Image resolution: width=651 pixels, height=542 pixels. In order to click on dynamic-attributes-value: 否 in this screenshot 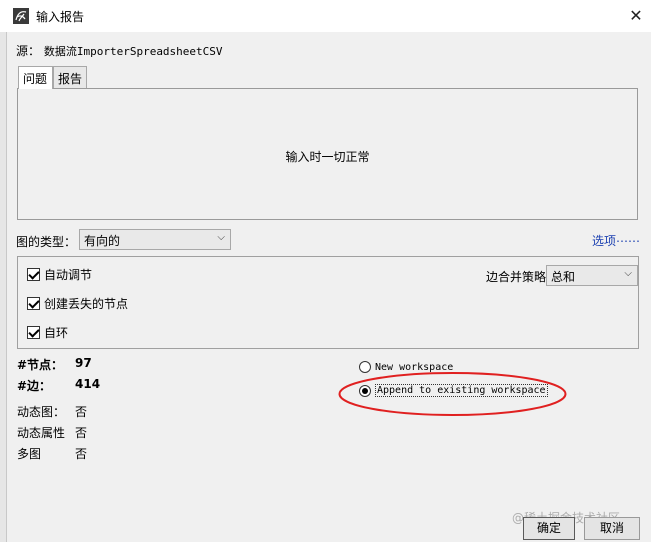, I will do `click(81, 433)`.